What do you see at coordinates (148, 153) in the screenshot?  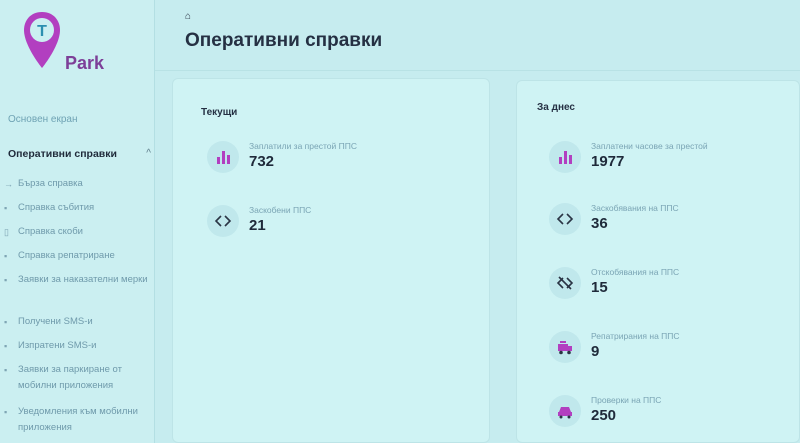 I see `chevron-up-icon: ^` at bounding box center [148, 153].